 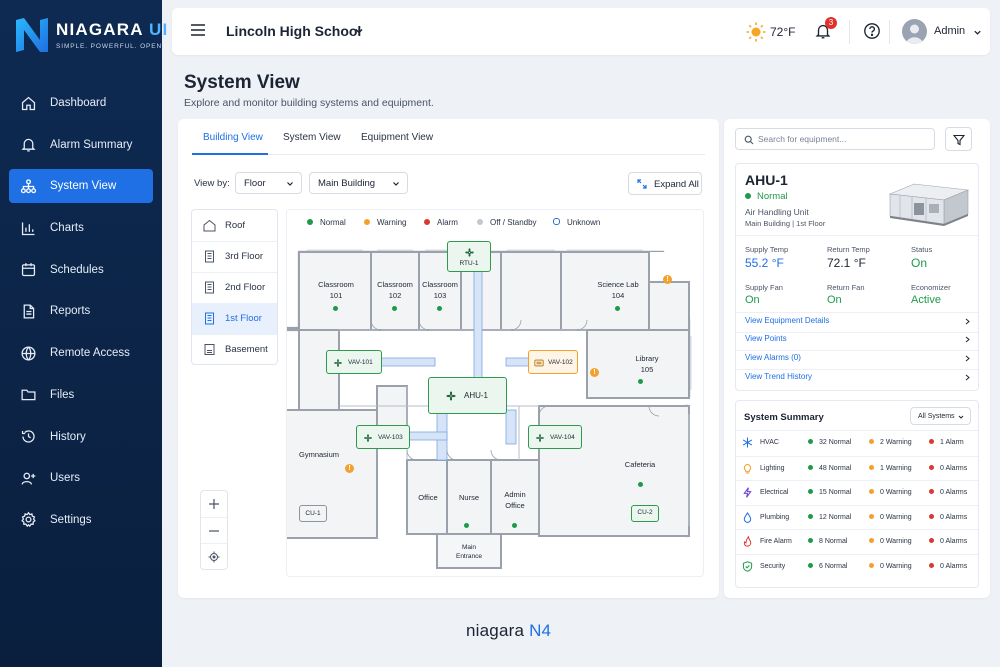 I want to click on view-trend-history-link: View Trend History, so click(x=858, y=380).